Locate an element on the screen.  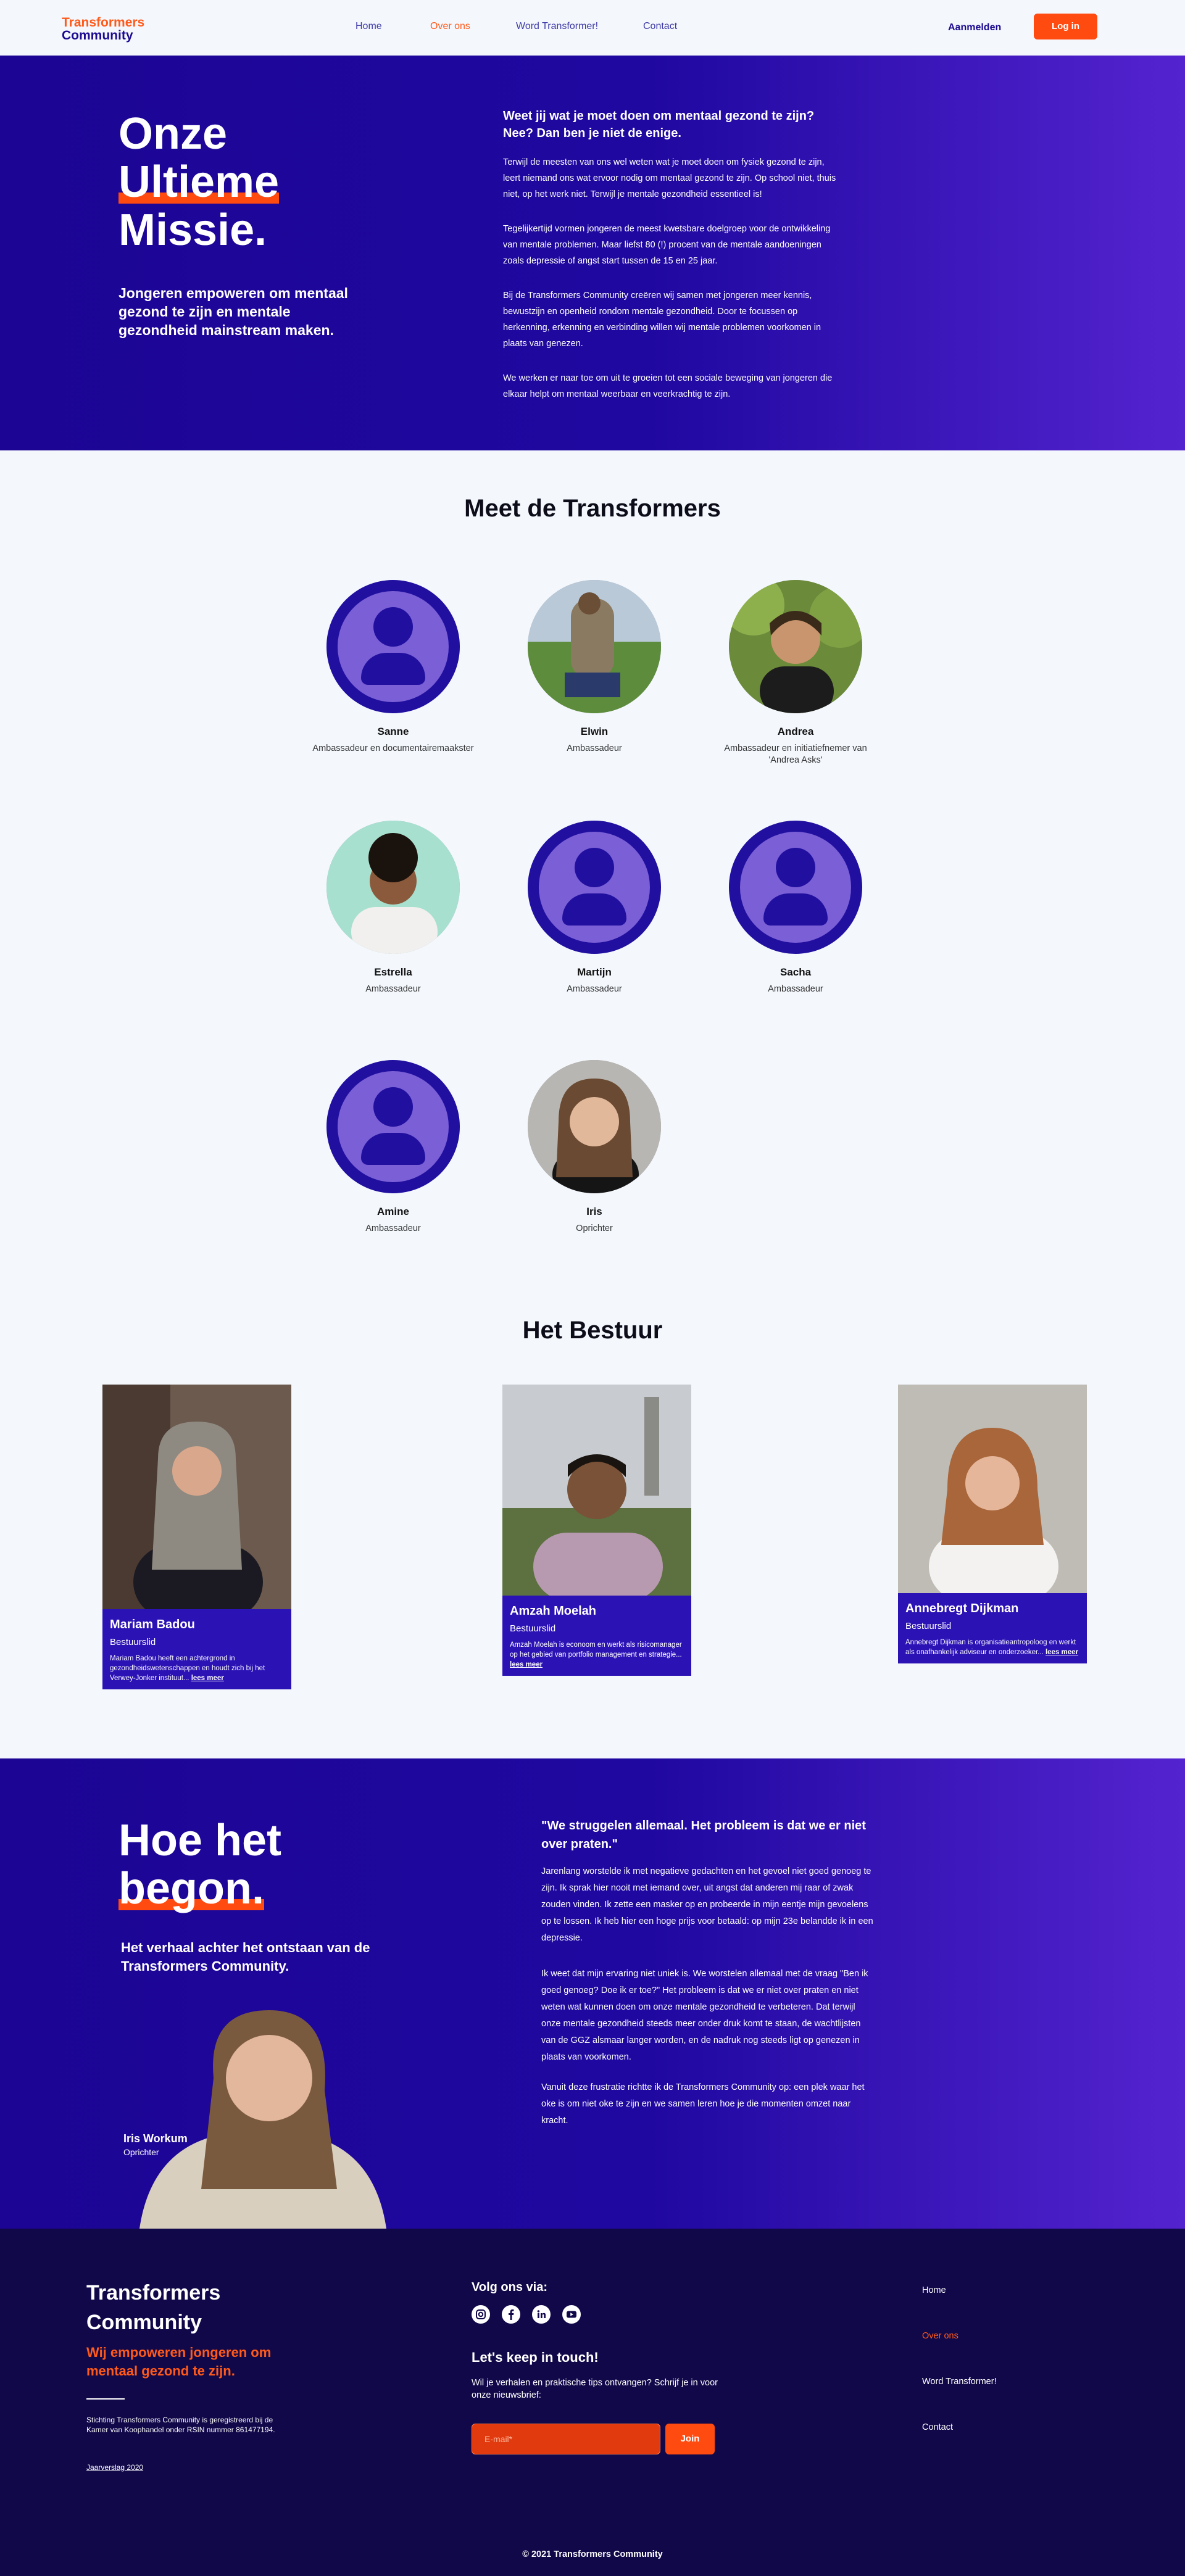
team-member-card: Sacha Ambassadeur is located at coordinates (795, 908).